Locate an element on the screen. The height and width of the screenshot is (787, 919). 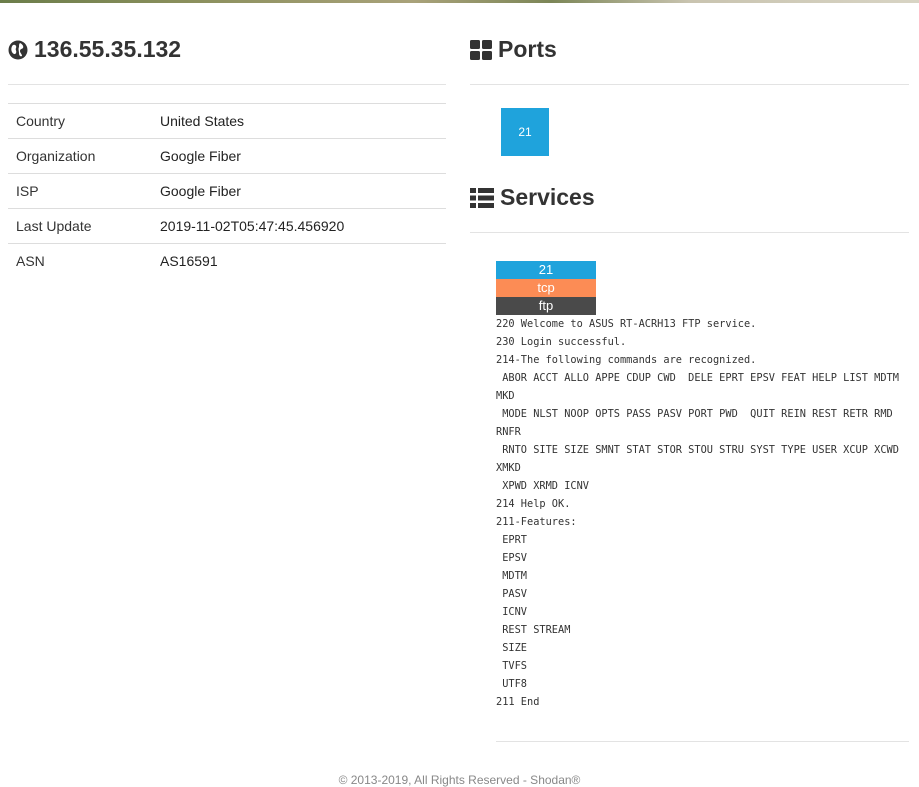
service-labels: 21 tcp ftp is located at coordinates (546, 288).